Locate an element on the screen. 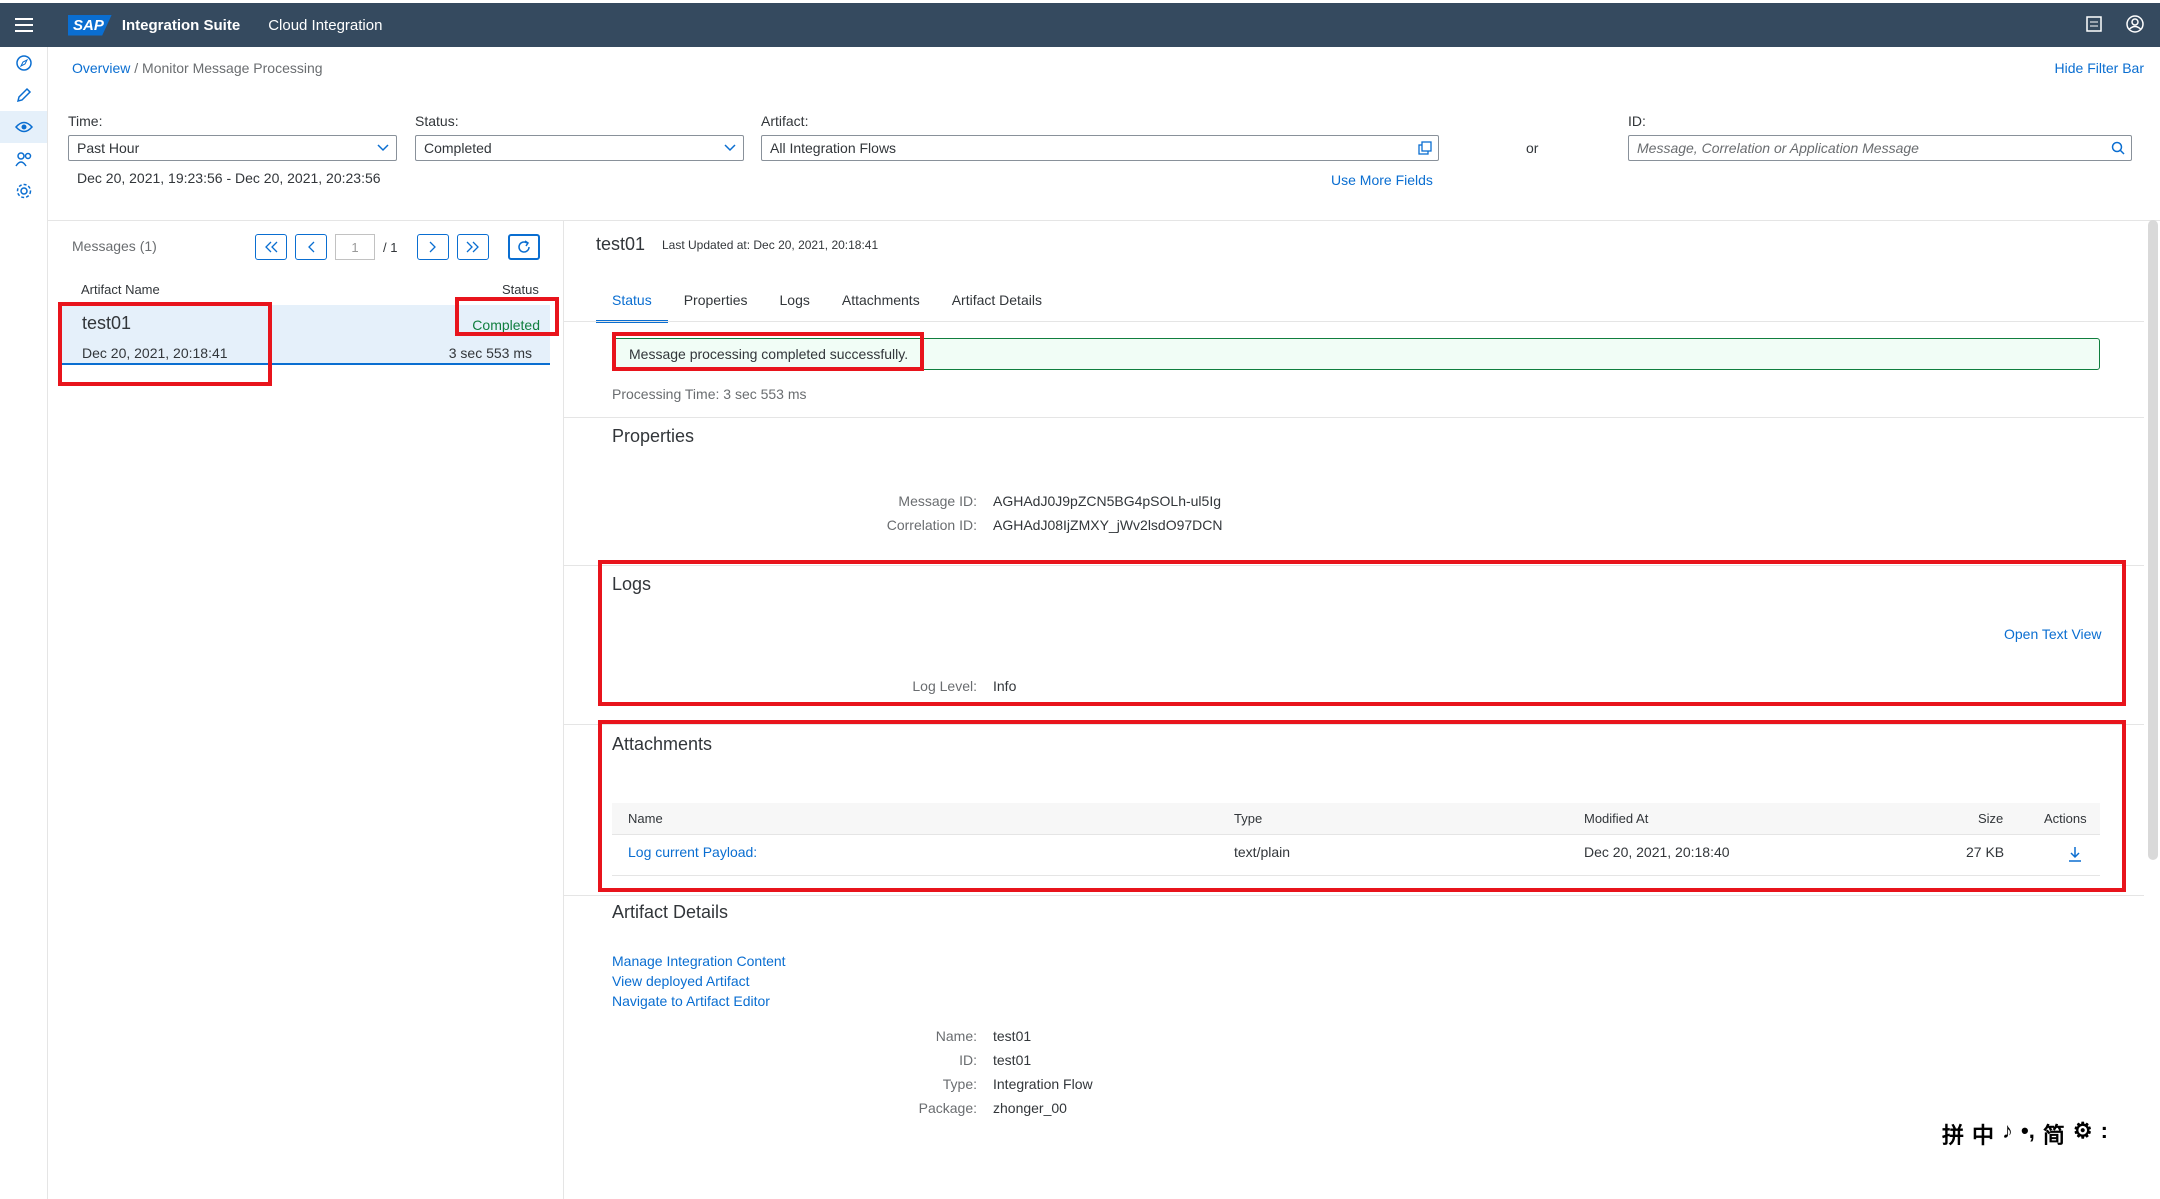 The width and height of the screenshot is (2160, 1199). sap-logo: SAP is located at coordinates (90, 25).